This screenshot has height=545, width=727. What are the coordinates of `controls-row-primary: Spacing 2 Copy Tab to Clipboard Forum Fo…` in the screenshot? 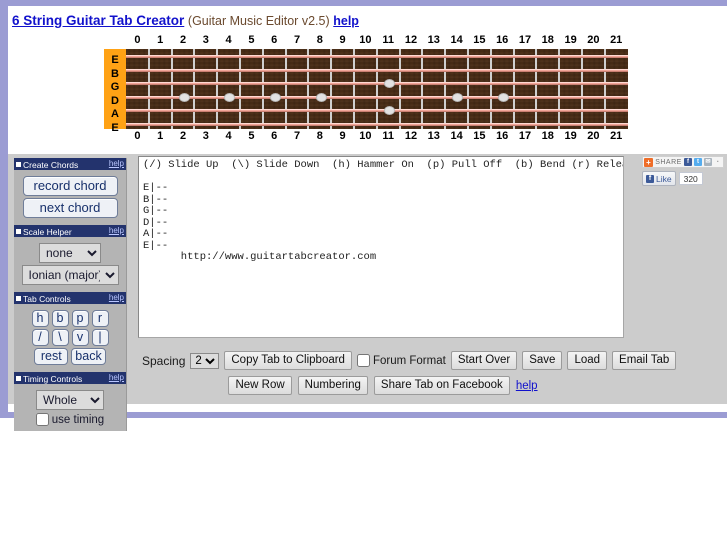 It's located at (407, 360).